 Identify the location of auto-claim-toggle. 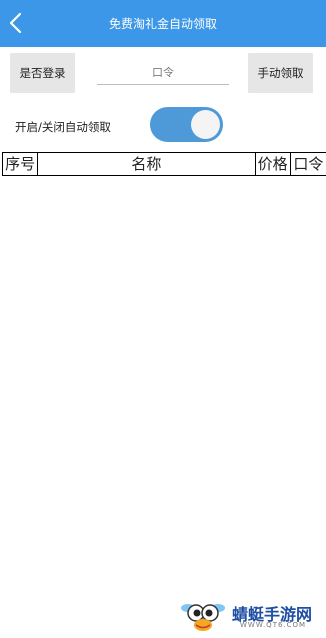
(186, 124).